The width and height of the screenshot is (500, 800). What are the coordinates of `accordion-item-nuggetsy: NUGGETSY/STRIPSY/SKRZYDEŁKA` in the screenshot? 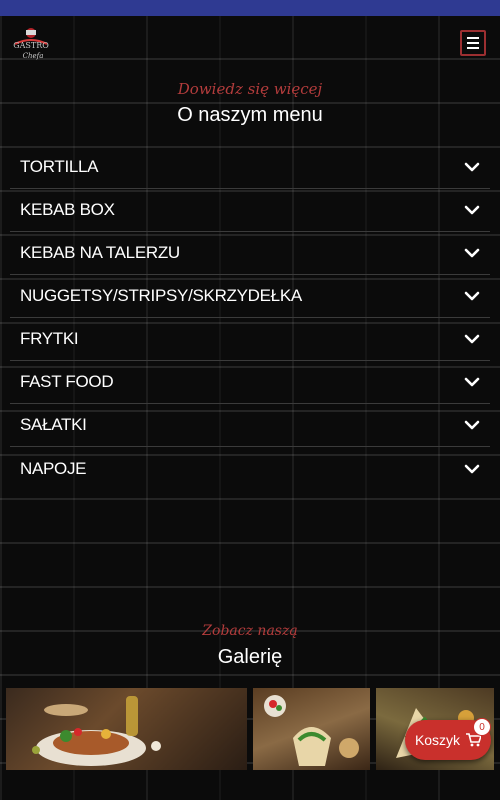 It's located at (250, 296).